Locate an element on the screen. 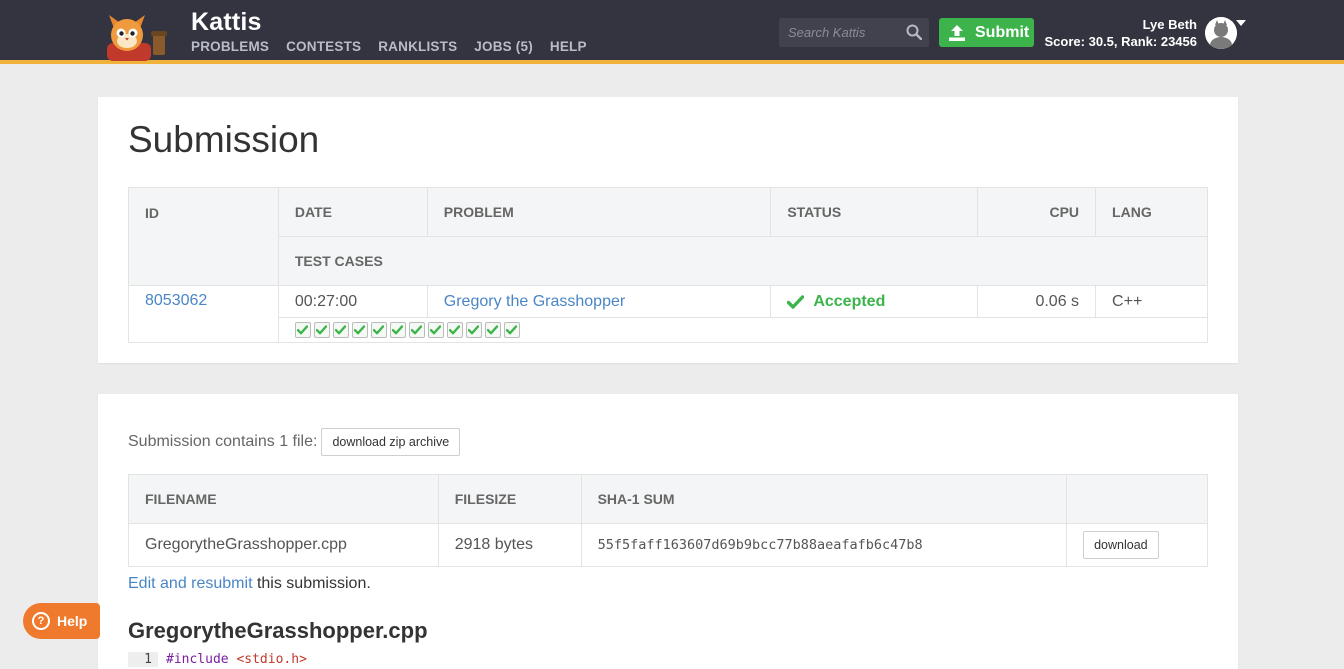  submission-id-cell: 8053062 is located at coordinates (203, 314).